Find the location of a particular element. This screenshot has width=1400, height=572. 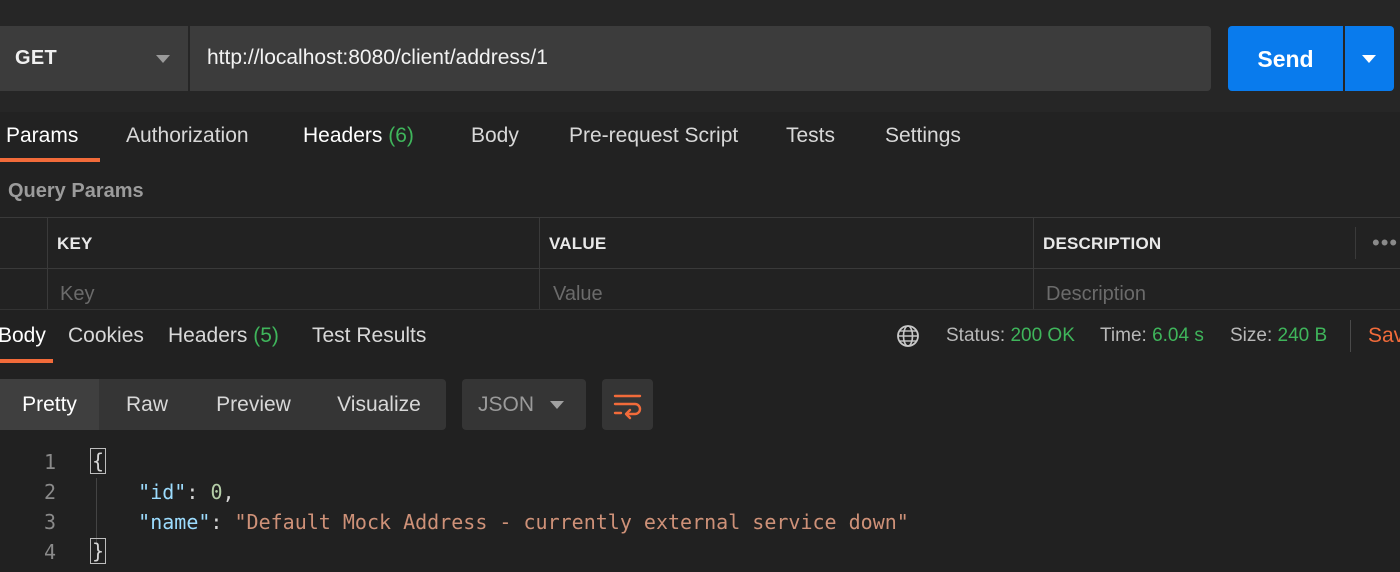

time-indicator: Time: 6.04 s is located at coordinates (1152, 336).